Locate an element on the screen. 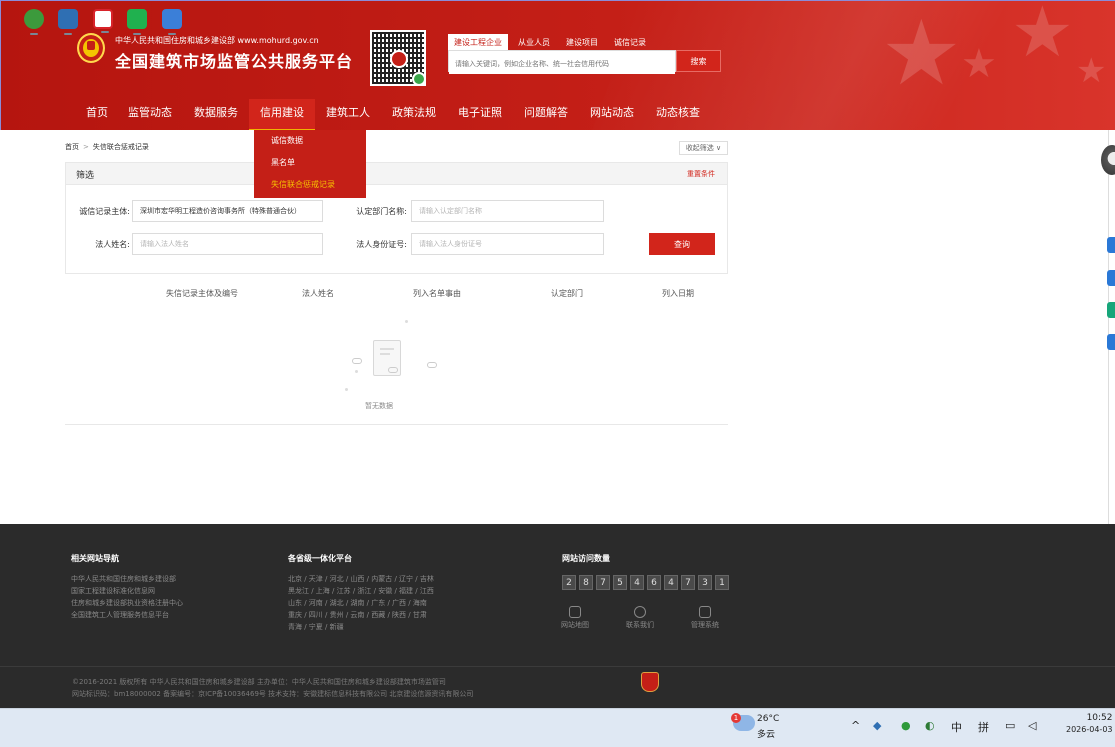 Image resolution: width=1115 pixels, height=747 pixels. notepad-app-icon is located at coordinates (172, 22).